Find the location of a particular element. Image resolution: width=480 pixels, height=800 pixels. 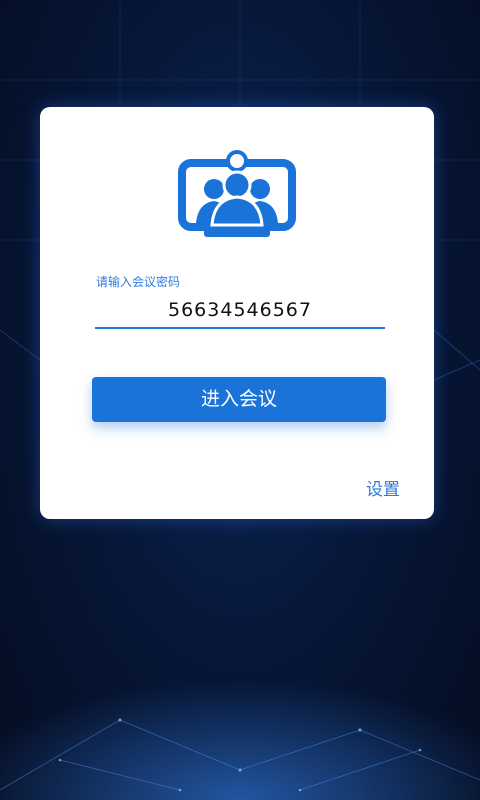

enter-meeting-button: 进入会议 is located at coordinates (239, 399).